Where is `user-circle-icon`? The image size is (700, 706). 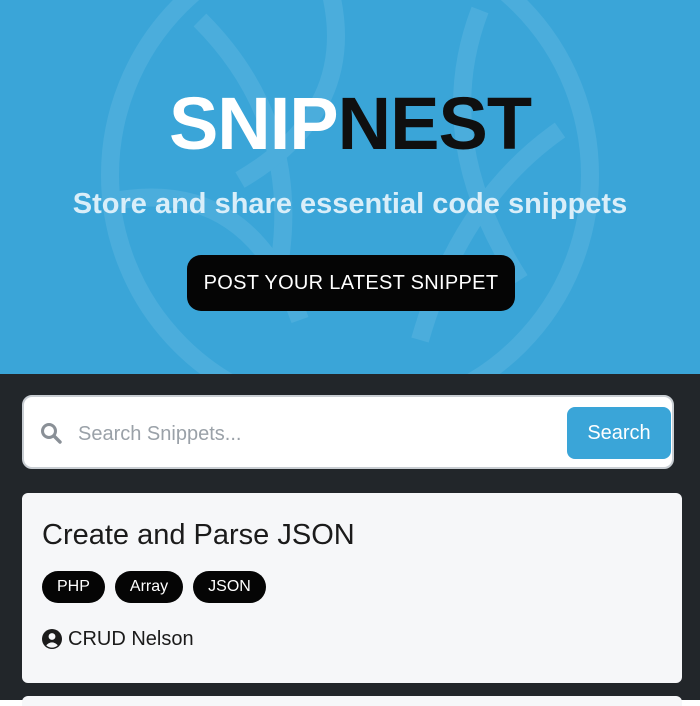
user-circle-icon is located at coordinates (52, 639).